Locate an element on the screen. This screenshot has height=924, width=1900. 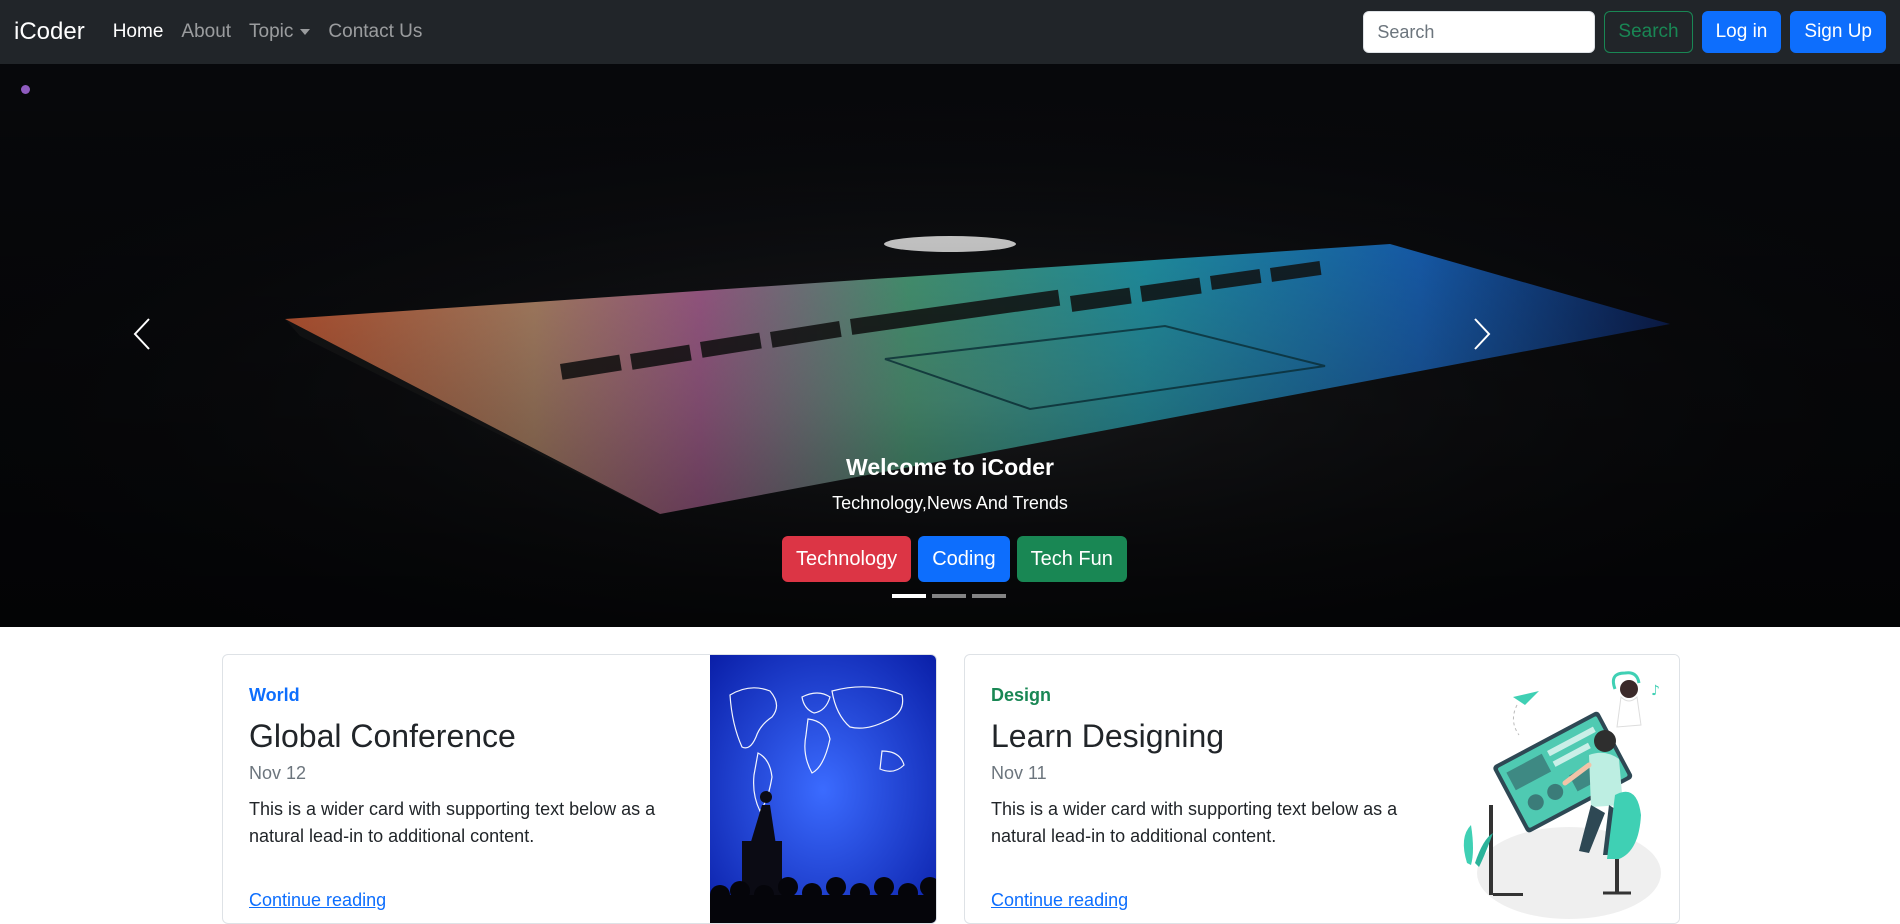
login-button: Log in is located at coordinates (1741, 32).